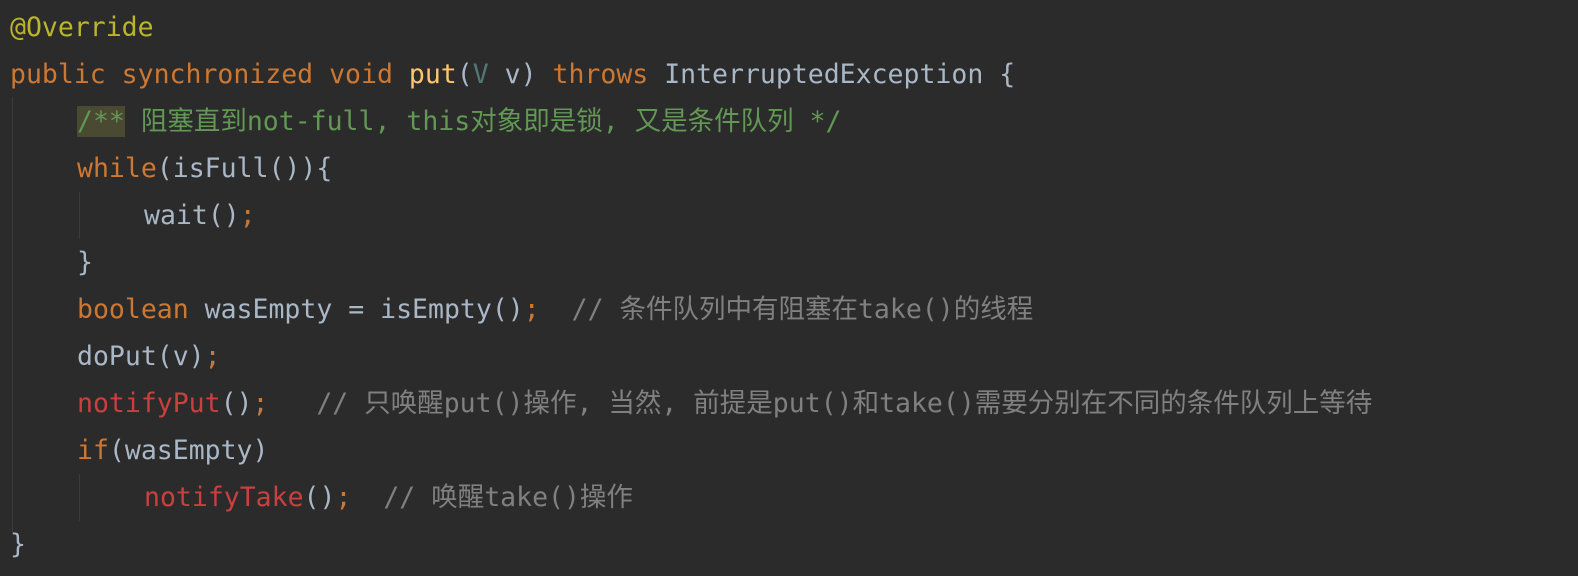 The image size is (1578, 576). I want to click on code-line: if(wasEmpty), so click(789, 450).